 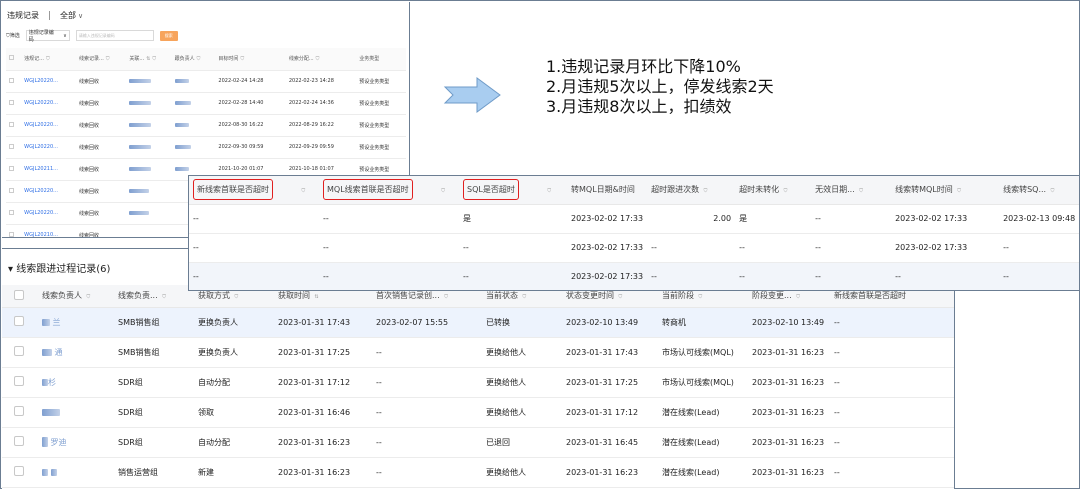 I want to click on filter-field-select: 违规记录编码 ∨, so click(x=47, y=36).